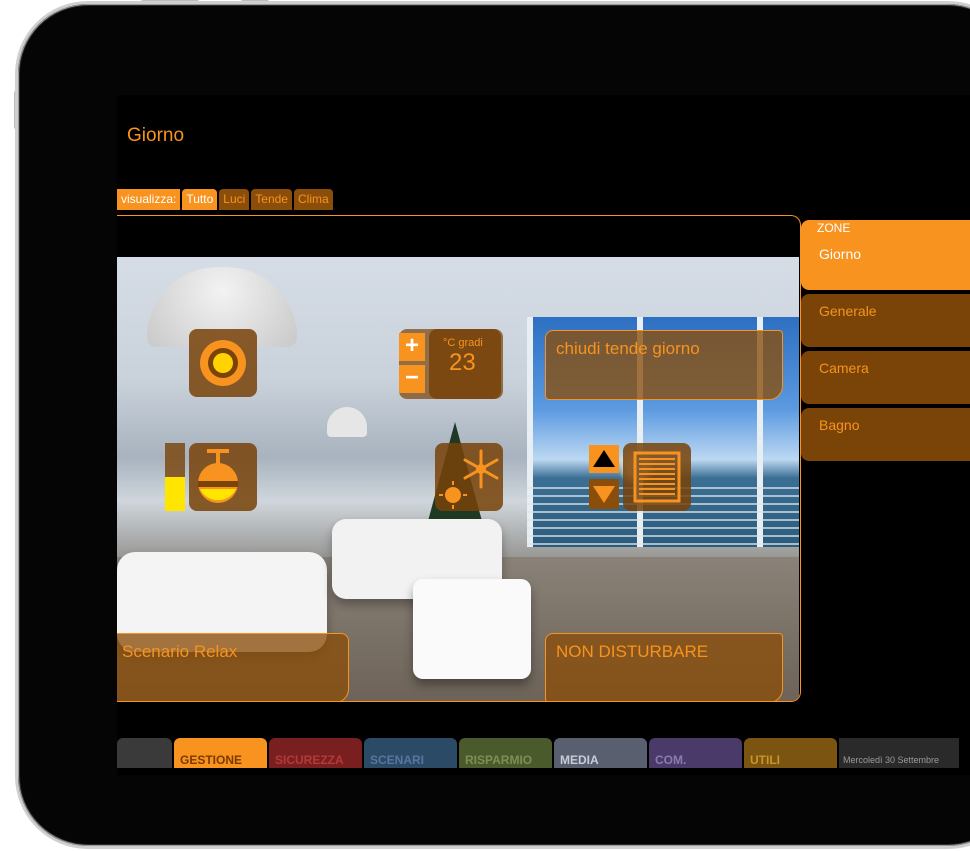 This screenshot has height=851, width=970. I want to click on nav-tab-sicurezza: SICUREZZA, so click(315, 753).